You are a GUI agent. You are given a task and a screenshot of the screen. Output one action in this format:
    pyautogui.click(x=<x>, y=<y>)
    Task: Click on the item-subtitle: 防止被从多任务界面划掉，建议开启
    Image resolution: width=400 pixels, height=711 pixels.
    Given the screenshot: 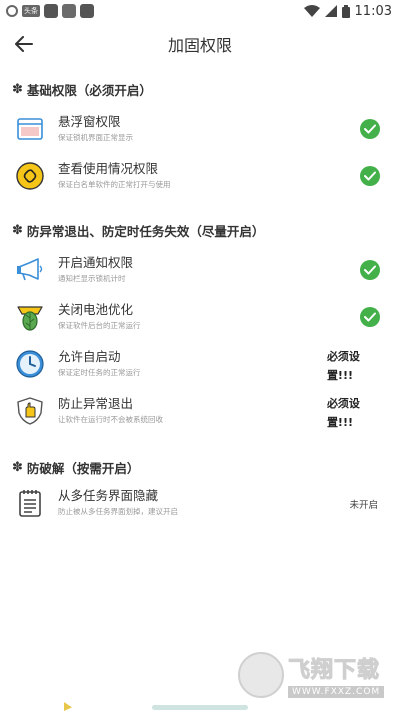 What is the action you would take?
    pyautogui.click(x=118, y=511)
    